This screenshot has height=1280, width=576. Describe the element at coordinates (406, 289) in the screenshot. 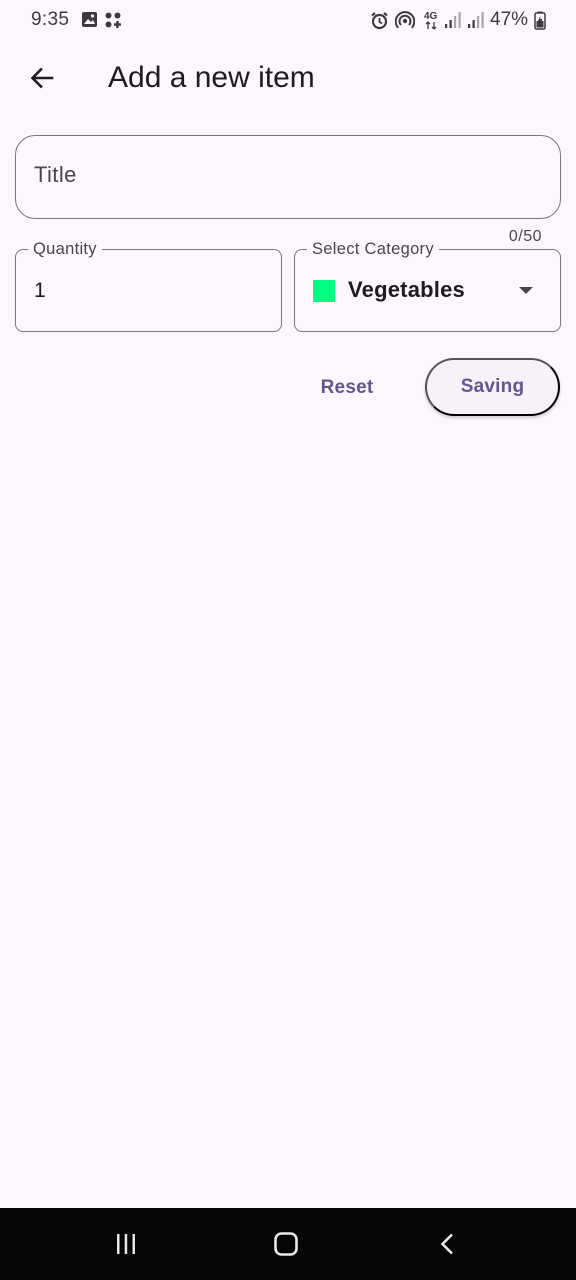

I see `category-selected-value: Vegetables` at that location.